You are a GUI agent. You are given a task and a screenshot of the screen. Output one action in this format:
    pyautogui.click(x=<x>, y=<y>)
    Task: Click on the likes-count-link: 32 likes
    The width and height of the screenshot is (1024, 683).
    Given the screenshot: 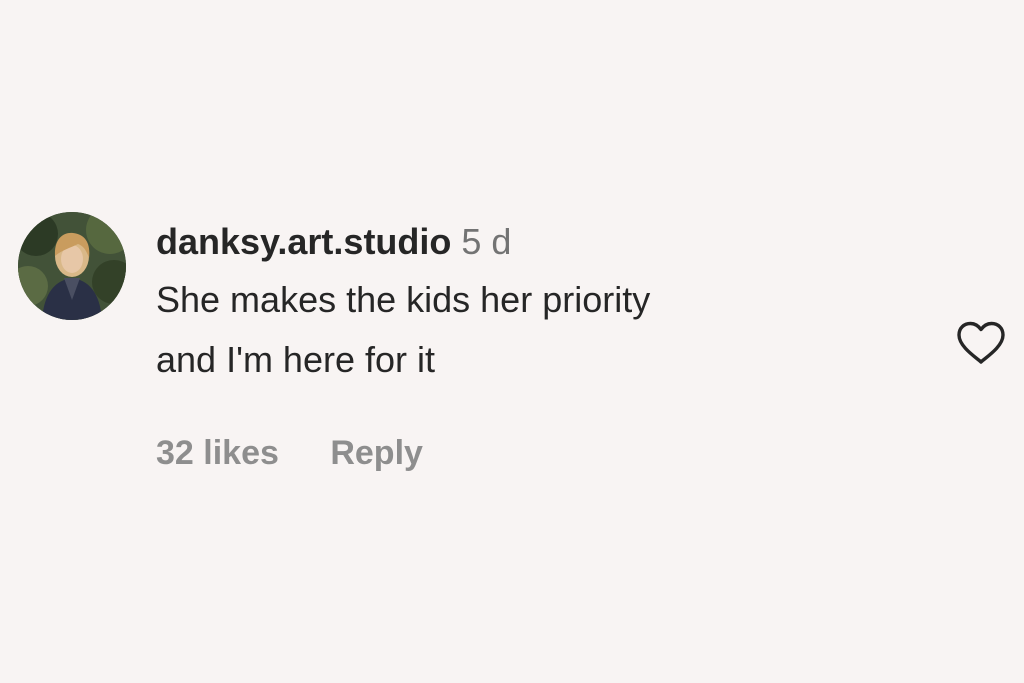 What is the action you would take?
    pyautogui.click(x=217, y=453)
    